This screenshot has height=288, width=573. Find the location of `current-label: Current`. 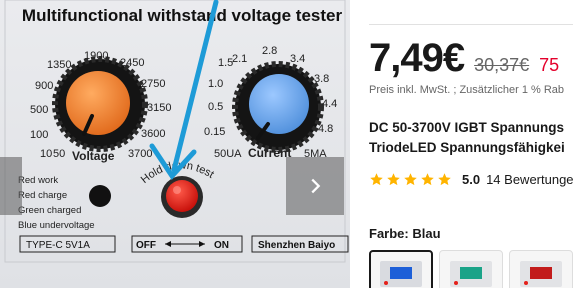

current-label: Current is located at coordinates (269, 153).